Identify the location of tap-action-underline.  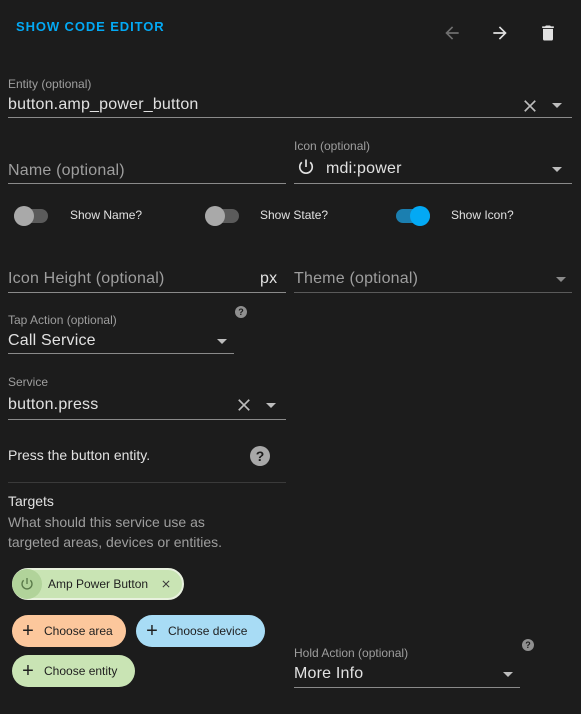
(121, 353).